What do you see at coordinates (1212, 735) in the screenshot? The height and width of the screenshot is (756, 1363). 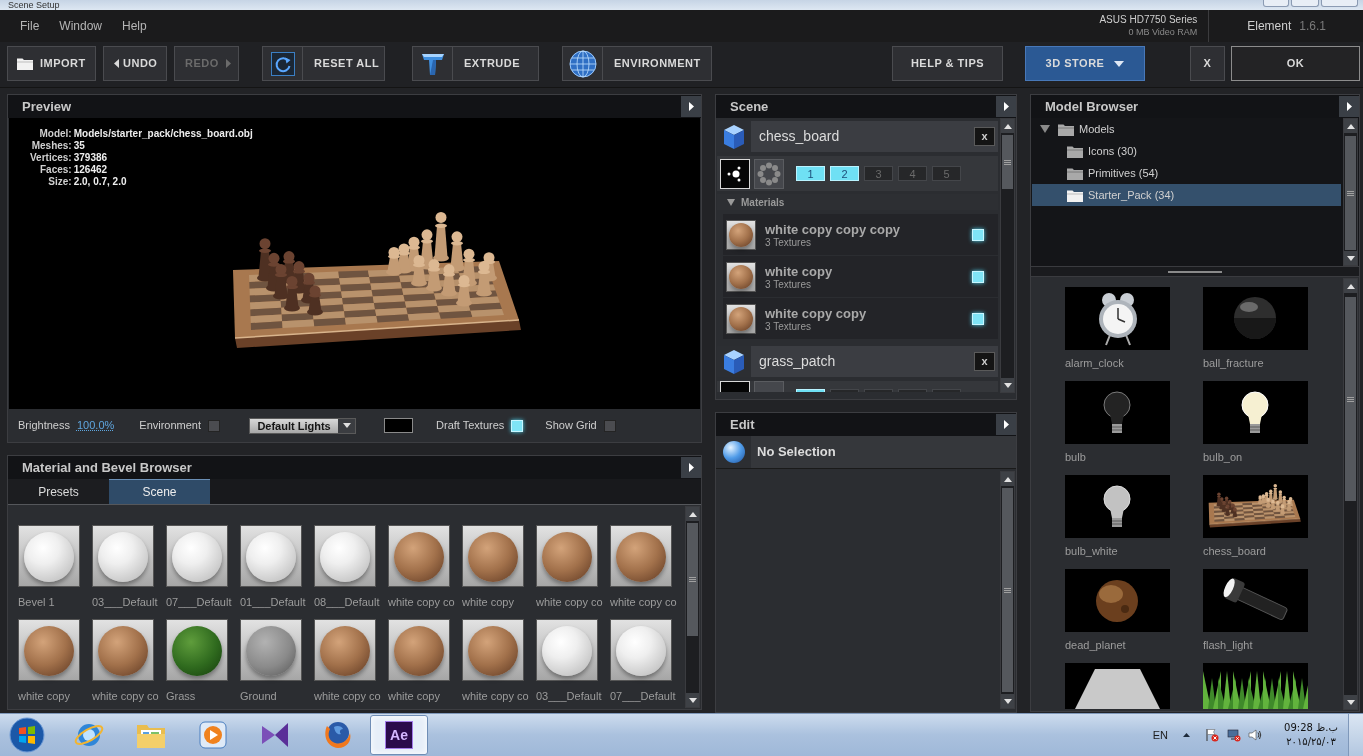 I see `flag-icon` at bounding box center [1212, 735].